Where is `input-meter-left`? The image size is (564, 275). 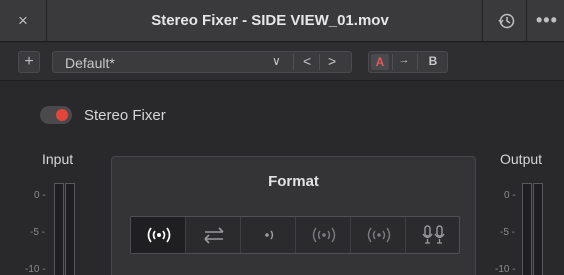
input-meter-left is located at coordinates (59, 229).